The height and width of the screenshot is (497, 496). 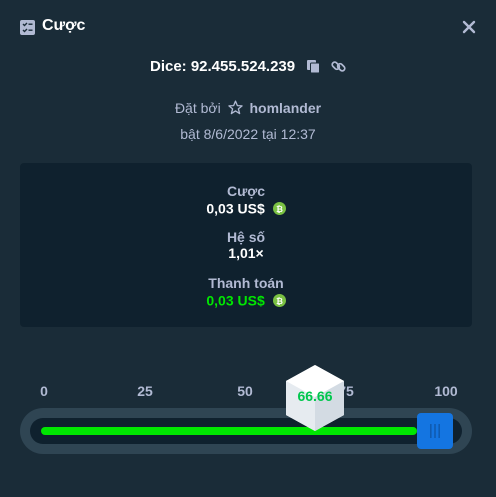 I want to click on payout-row: 0,03 US$ ₿, so click(x=246, y=299).